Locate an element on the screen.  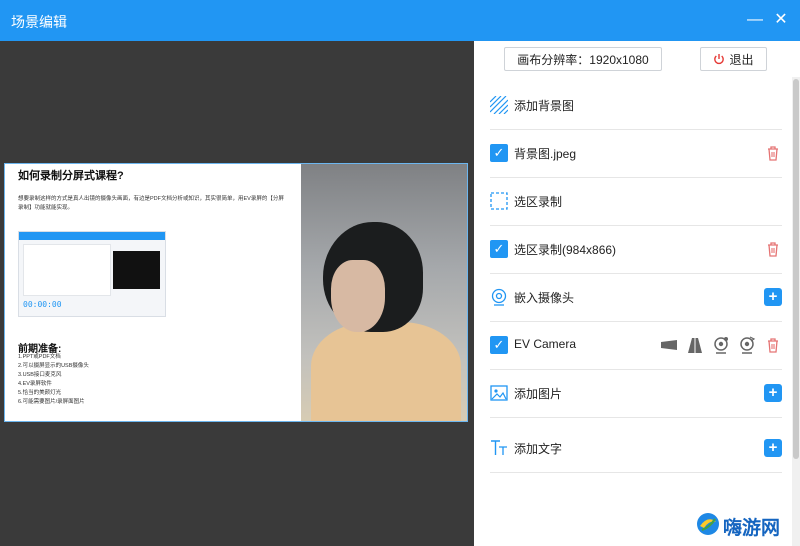
minimize-icon: — is located at coordinates (755, 20).